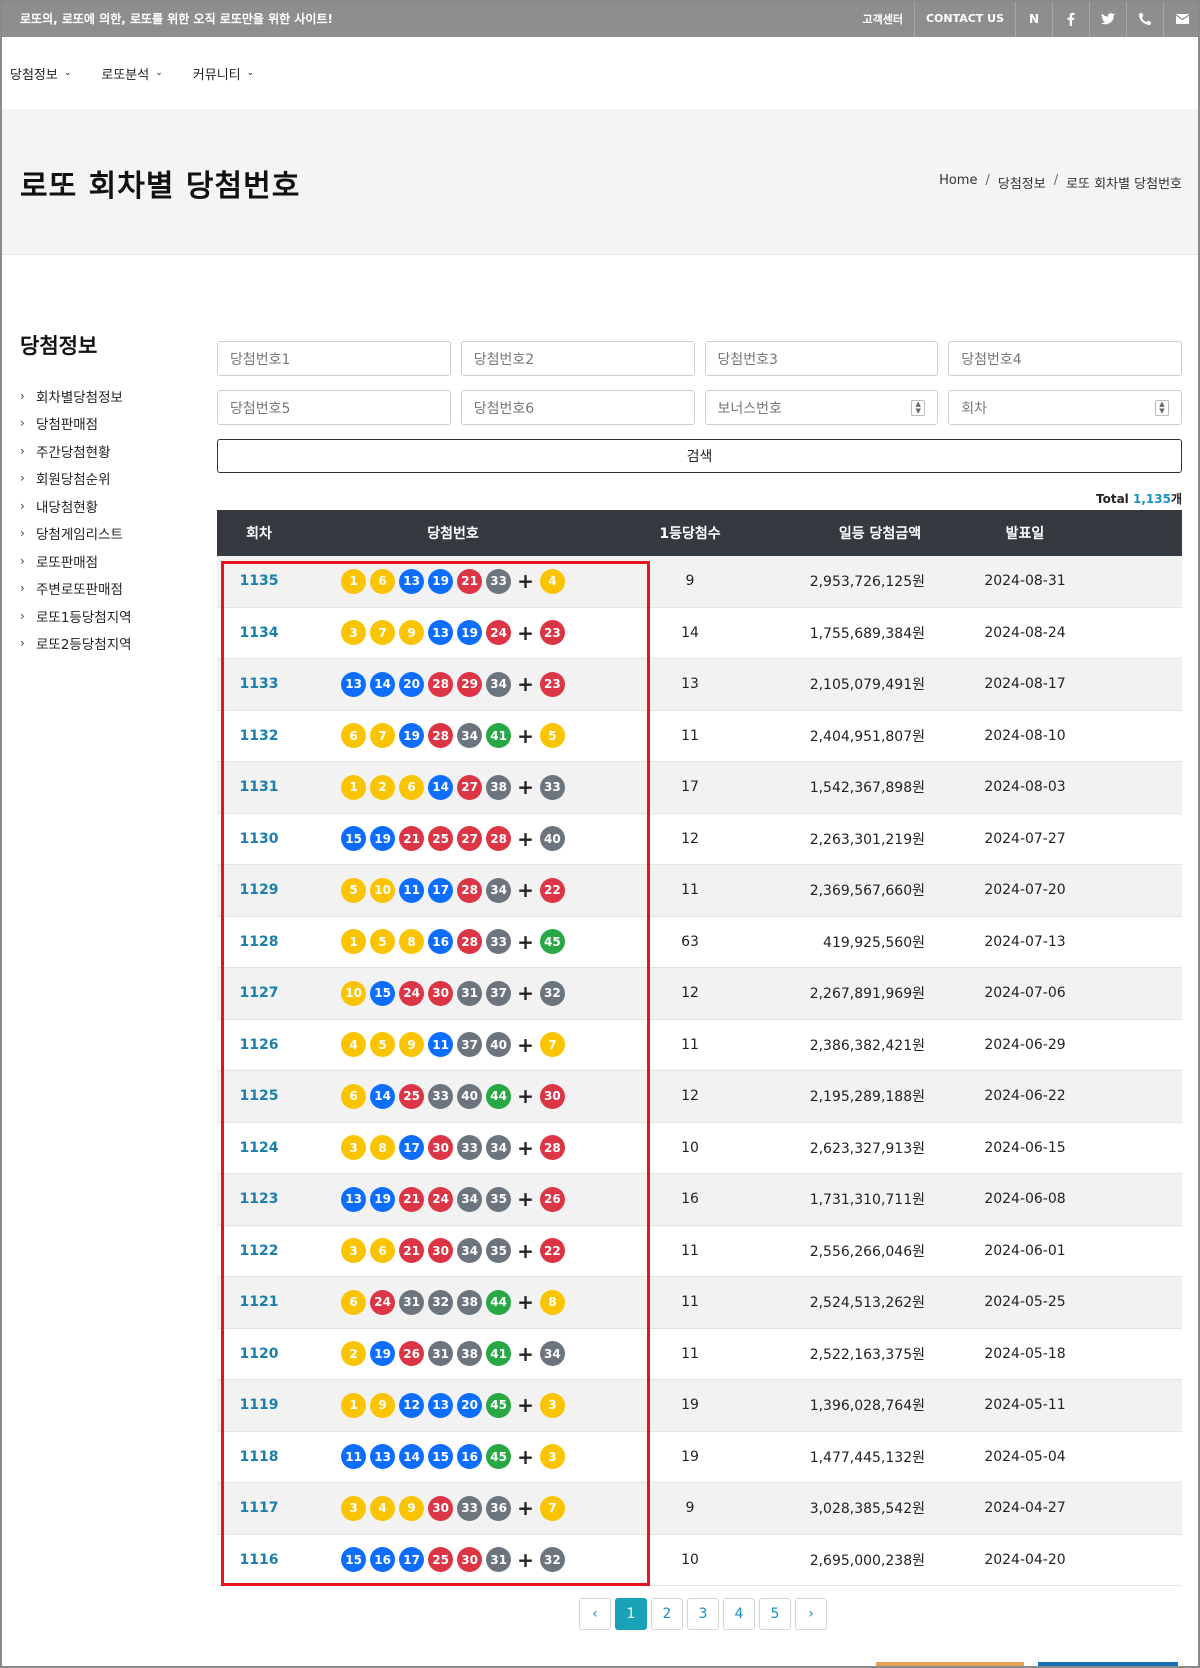 This screenshot has height=1668, width=1200. What do you see at coordinates (821, 407) in the screenshot?
I see `bonus-number-input: 보너스번호 ▲ ▼` at bounding box center [821, 407].